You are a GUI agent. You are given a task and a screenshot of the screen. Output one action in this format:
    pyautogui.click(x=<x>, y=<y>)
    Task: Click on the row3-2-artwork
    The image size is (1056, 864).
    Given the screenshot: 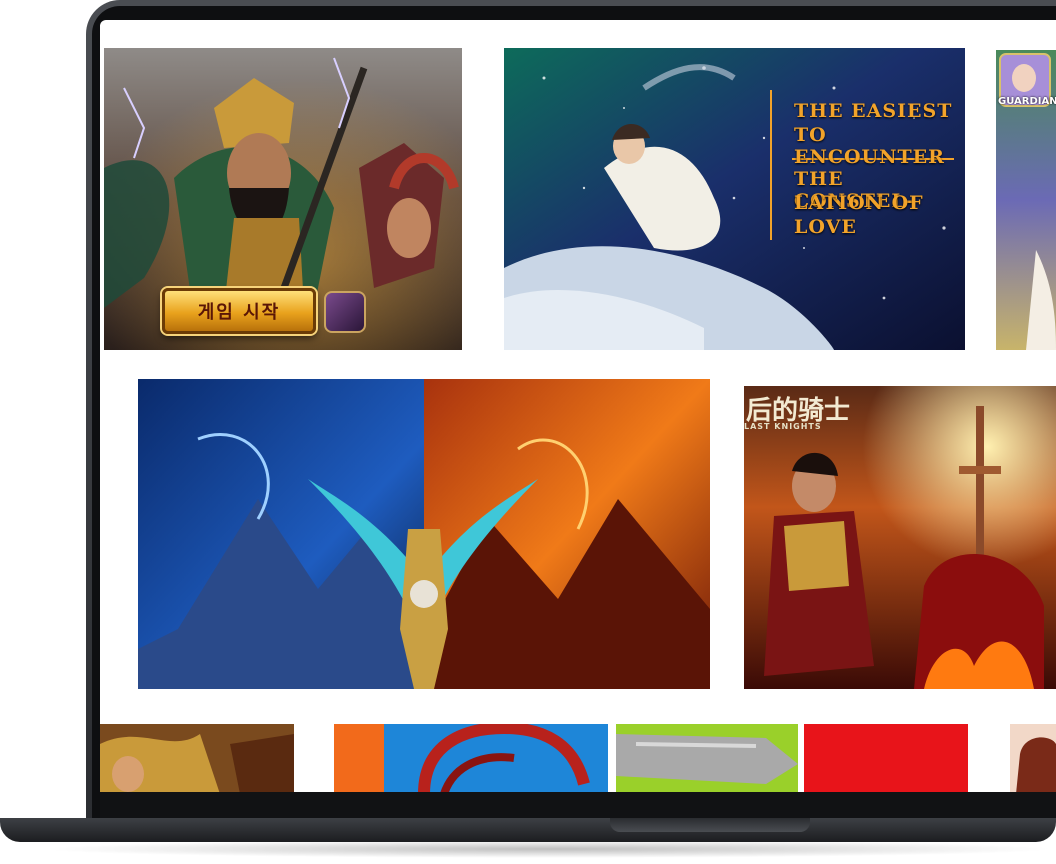 What is the action you would take?
    pyautogui.click(x=471, y=759)
    